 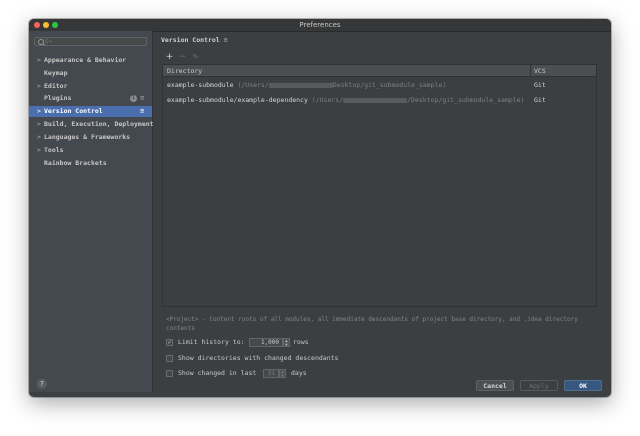 What do you see at coordinates (169, 342) in the screenshot?
I see `limit-history-checkbox: ✓` at bounding box center [169, 342].